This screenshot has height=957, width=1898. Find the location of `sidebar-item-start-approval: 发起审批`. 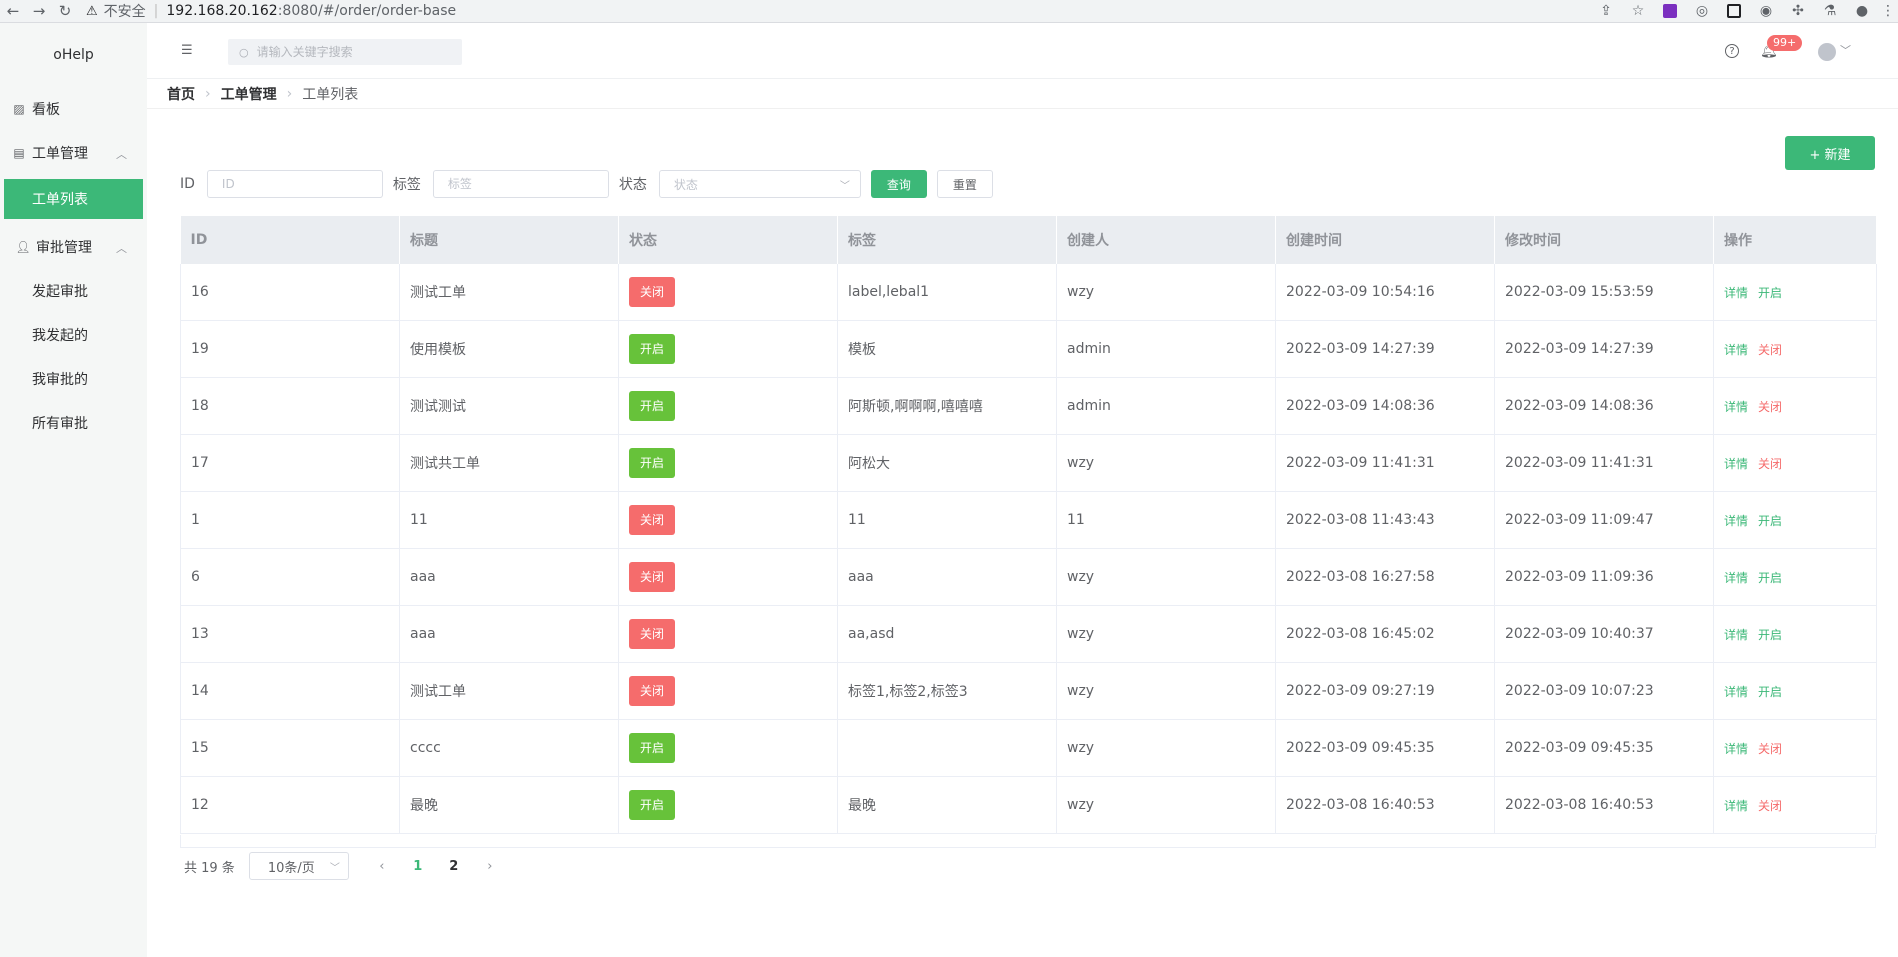

sidebar-item-start-approval: 发起审批 is located at coordinates (73, 291).